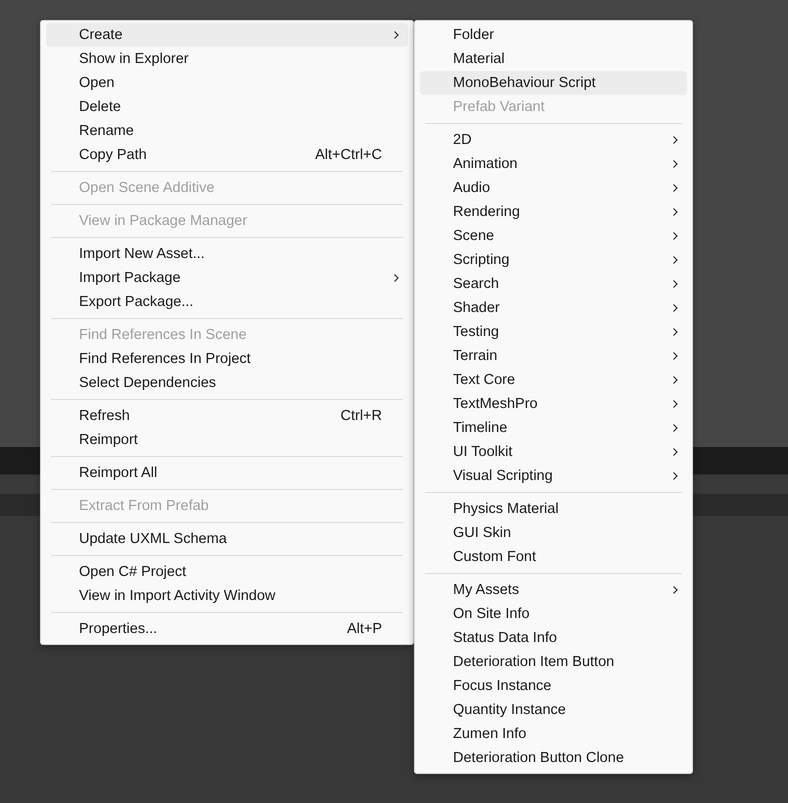 The image size is (788, 803). What do you see at coordinates (553, 236) in the screenshot?
I see `menu-item: Scene` at bounding box center [553, 236].